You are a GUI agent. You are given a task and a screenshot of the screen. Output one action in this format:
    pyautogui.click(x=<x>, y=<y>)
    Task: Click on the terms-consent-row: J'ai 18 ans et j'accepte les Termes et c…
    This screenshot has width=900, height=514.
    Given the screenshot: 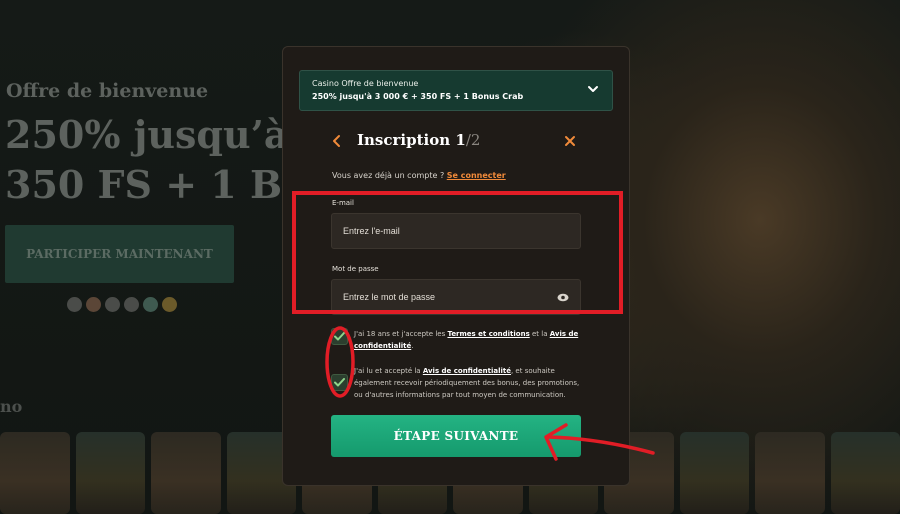 What is the action you would take?
    pyautogui.click(x=458, y=340)
    